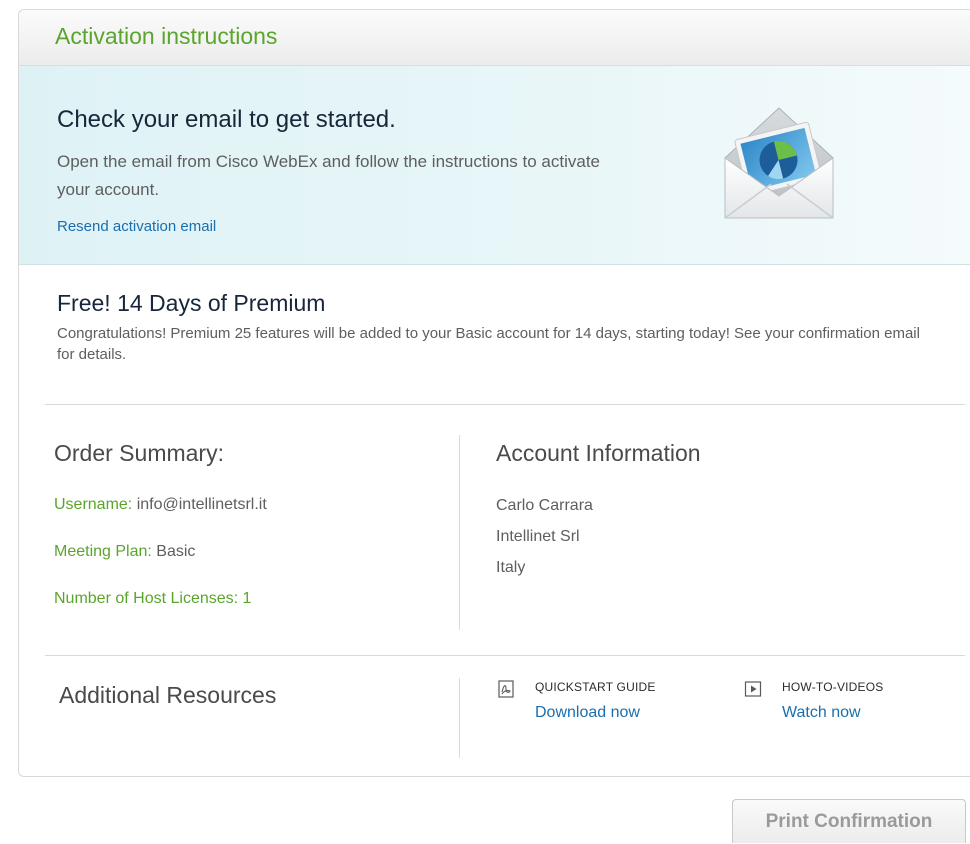  I want to click on username-value: info@intellinetsrl.it, so click(201, 504).